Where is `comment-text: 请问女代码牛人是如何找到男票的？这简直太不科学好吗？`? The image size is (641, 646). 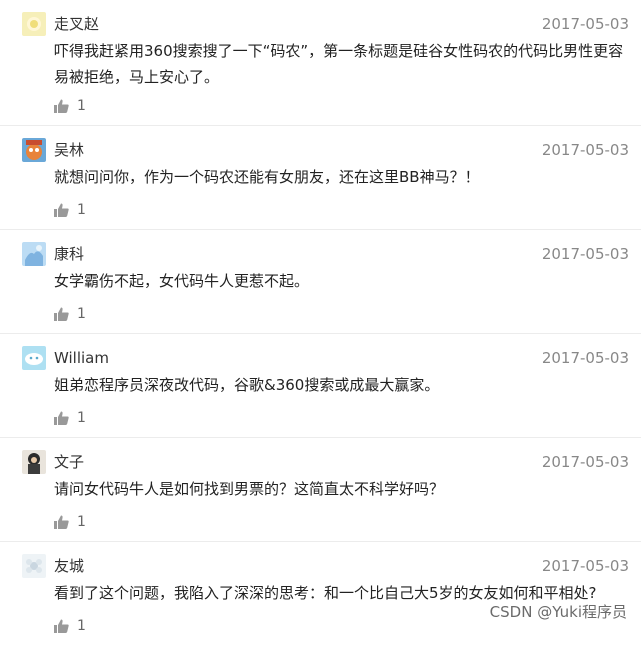 comment-text: 请问女代码牛人是如何找到男票的？这简直太不科学好吗？ is located at coordinates (249, 489).